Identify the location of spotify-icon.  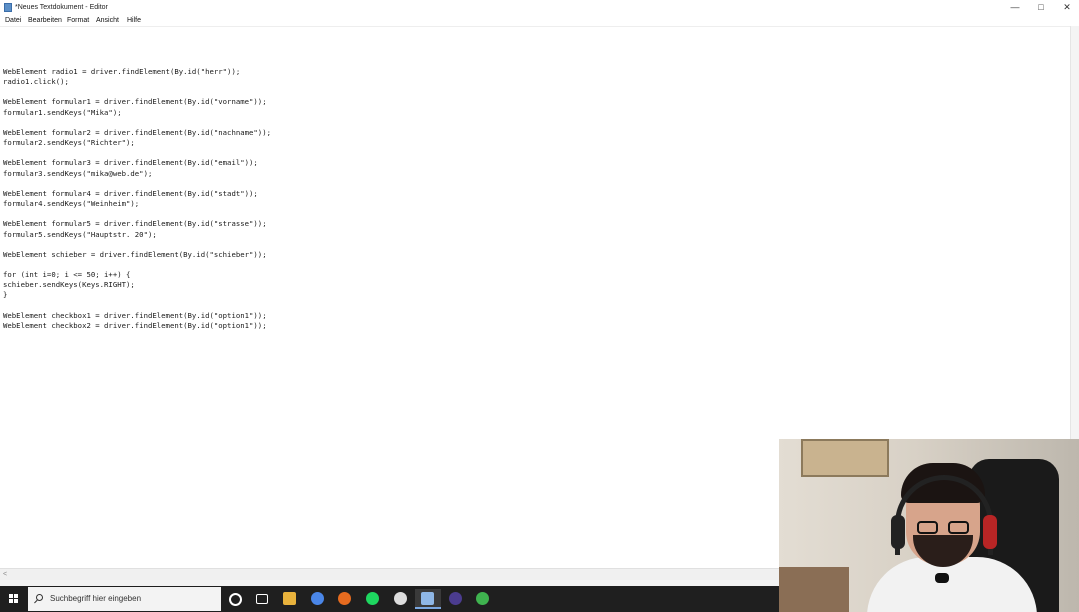
(372, 598).